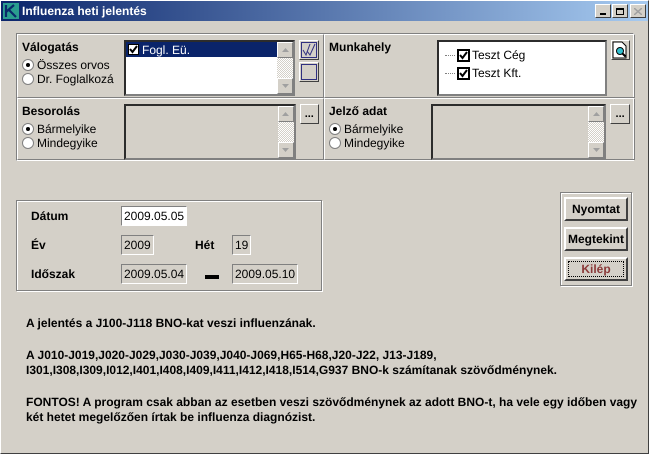  I want to click on action-button: Nyomtat, so click(596, 209).